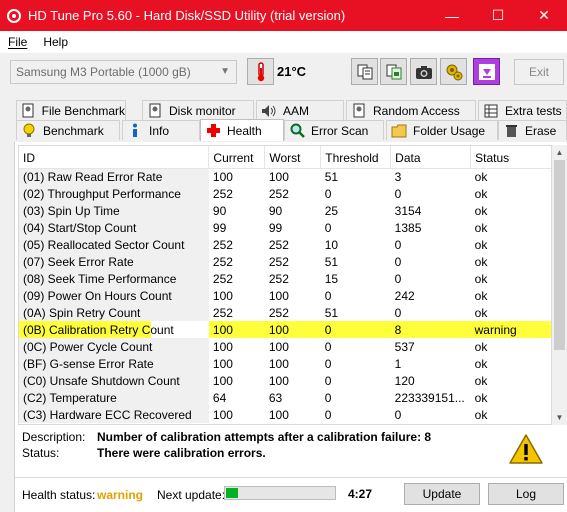 The height and width of the screenshot is (512, 567). What do you see at coordinates (411, 110) in the screenshot?
I see `tab-random-access: Random Access` at bounding box center [411, 110].